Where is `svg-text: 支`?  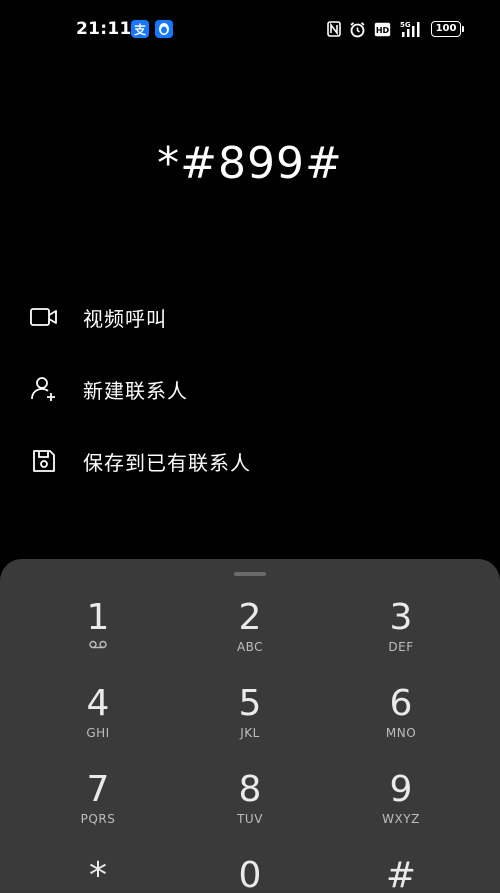 svg-text: 支 is located at coordinates (140, 29).